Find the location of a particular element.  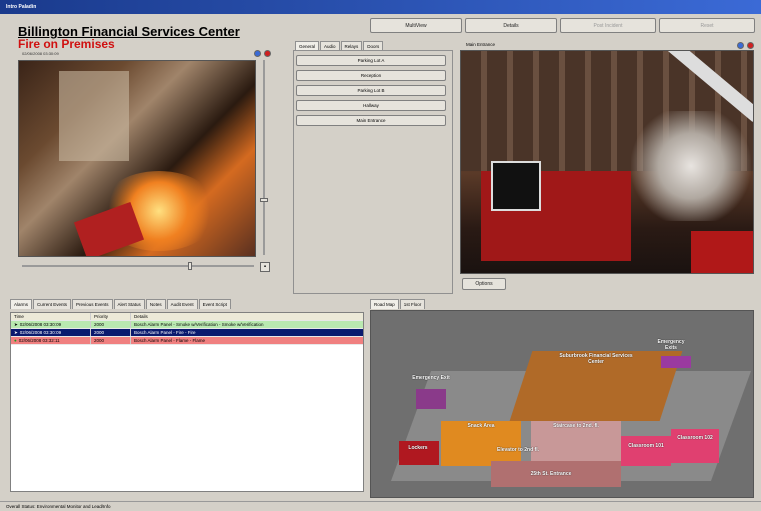

reset-button: Reset is located at coordinates (707, 25).